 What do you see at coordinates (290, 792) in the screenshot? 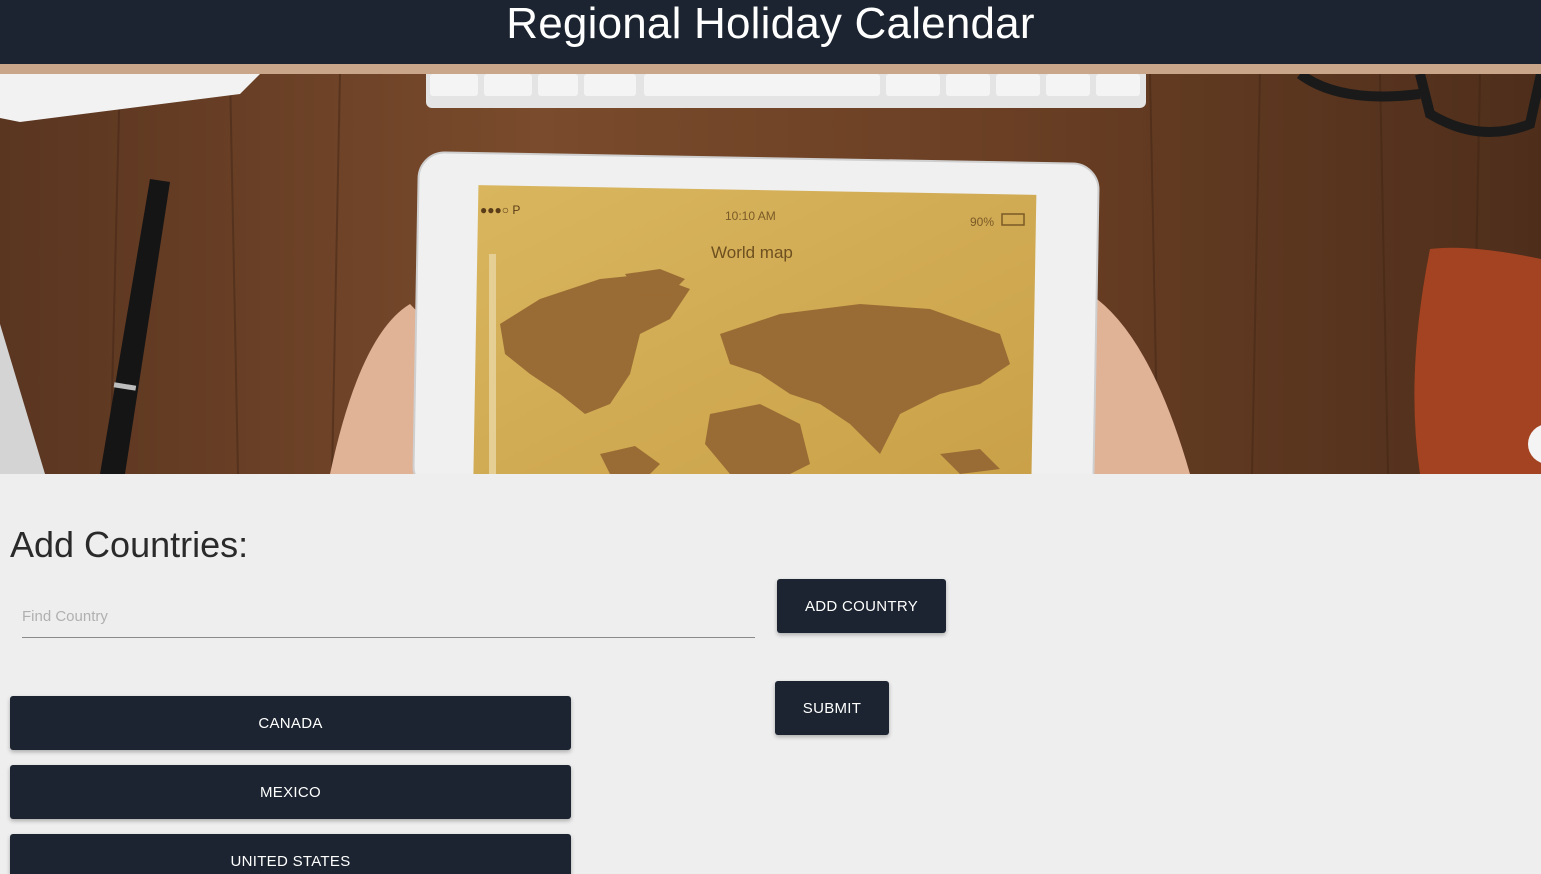
I see `country-item-mexico: MEXICO` at bounding box center [290, 792].